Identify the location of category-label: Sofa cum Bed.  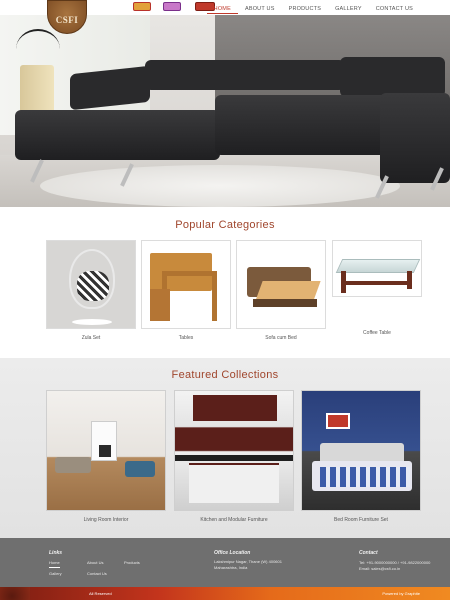
(281, 338).